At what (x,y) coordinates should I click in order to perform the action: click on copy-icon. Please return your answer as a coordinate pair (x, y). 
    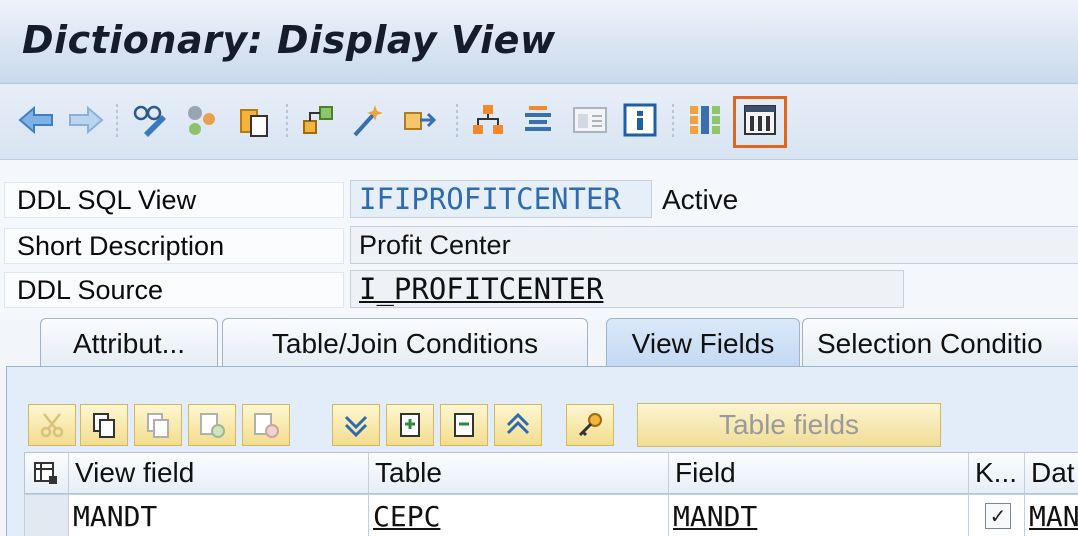
    Looking at the image, I should click on (104, 425).